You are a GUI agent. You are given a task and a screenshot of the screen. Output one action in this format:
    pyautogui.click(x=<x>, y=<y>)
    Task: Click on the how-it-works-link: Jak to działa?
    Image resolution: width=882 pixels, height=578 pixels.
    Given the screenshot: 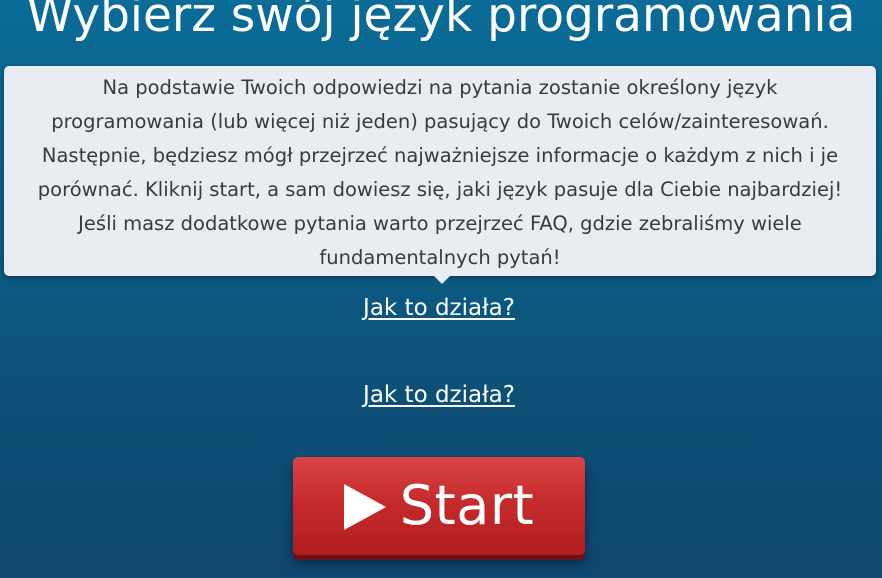 What is the action you would take?
    pyautogui.click(x=439, y=308)
    